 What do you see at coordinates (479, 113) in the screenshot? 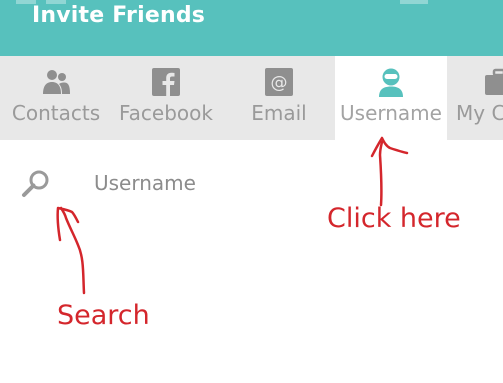
I see `tab-my-contacts-label: My C` at bounding box center [479, 113].